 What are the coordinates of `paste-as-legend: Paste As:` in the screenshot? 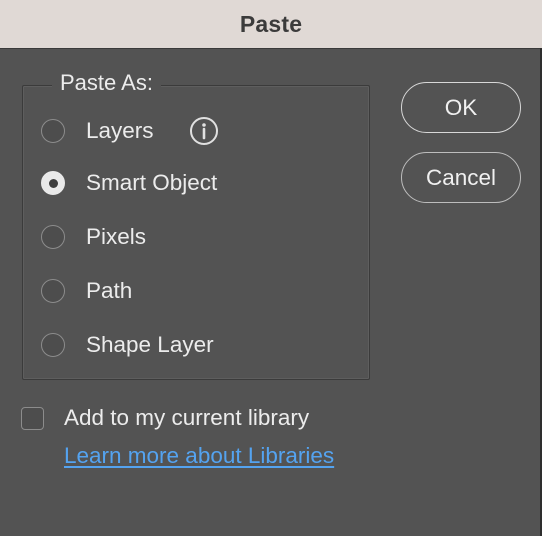 It's located at (106, 83).